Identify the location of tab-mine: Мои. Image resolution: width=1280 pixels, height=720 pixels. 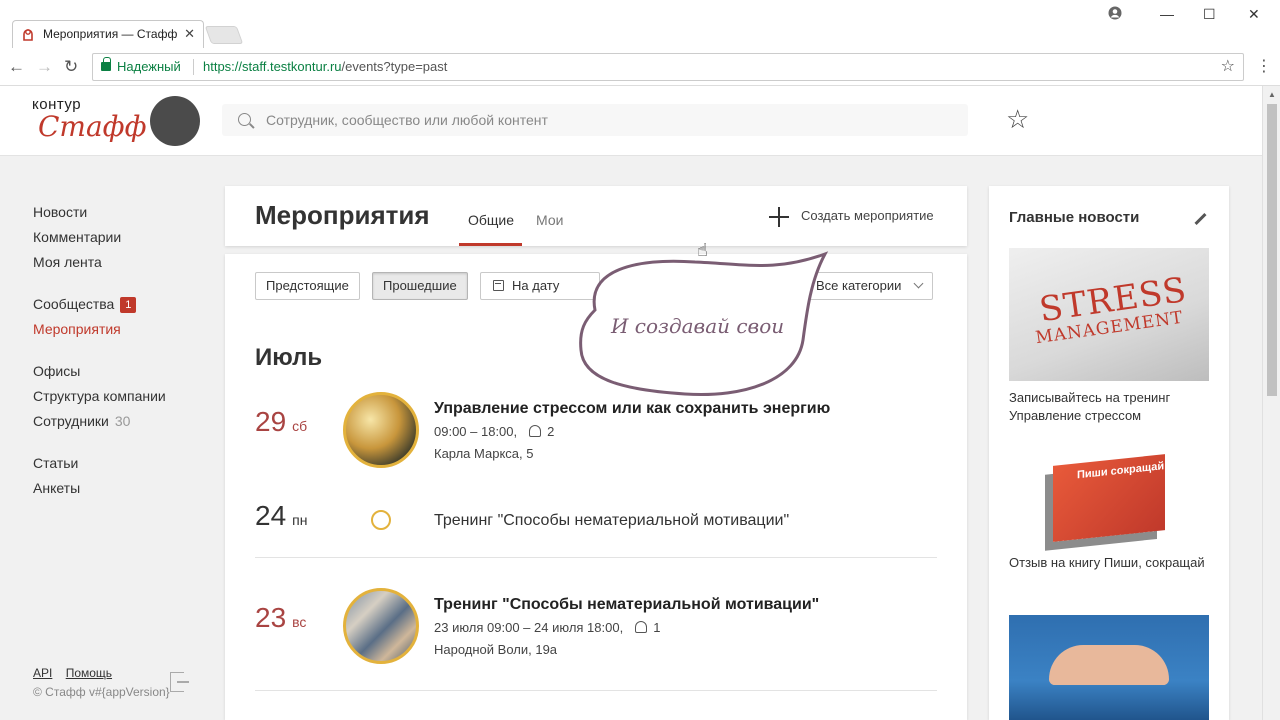
(549, 220).